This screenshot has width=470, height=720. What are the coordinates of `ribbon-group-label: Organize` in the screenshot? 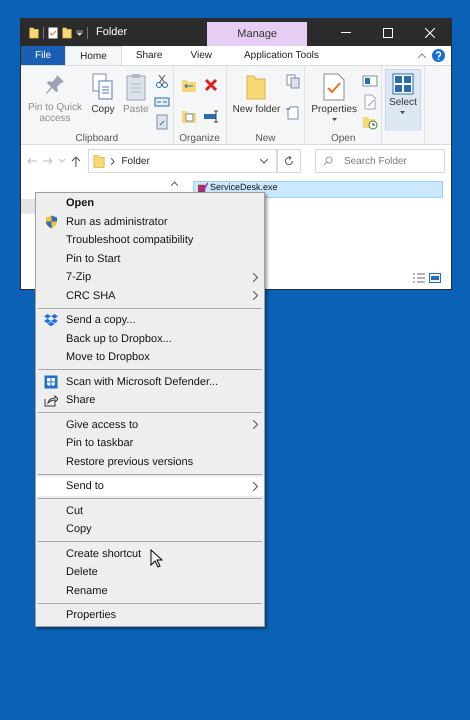 It's located at (199, 138).